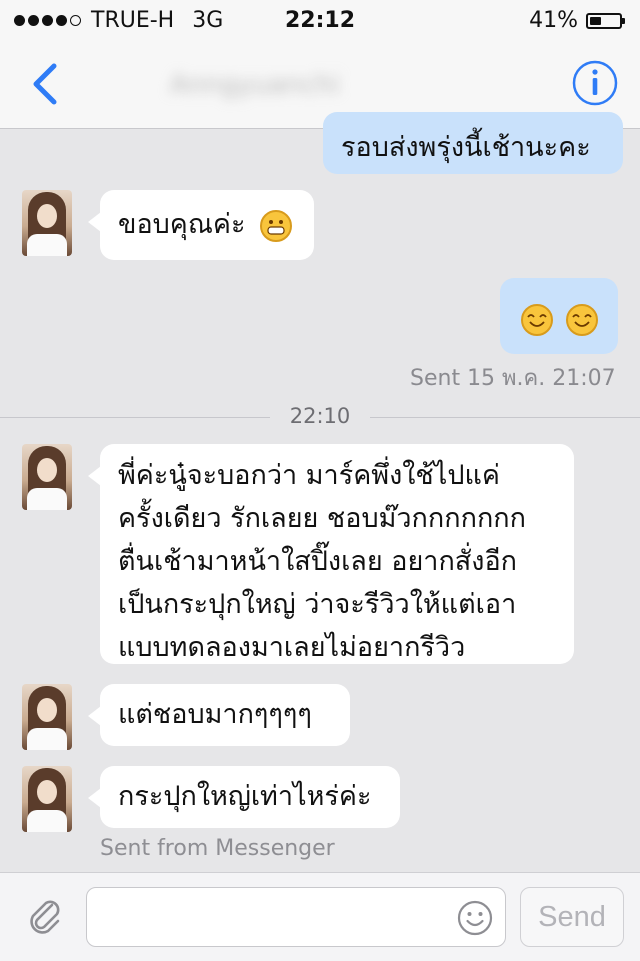 The image size is (640, 961). Describe the element at coordinates (322, 518) in the screenshot. I see `message-text-line: ครั้งเดียว รักเลยย ชอบม๊วกกกกกกก` at that location.